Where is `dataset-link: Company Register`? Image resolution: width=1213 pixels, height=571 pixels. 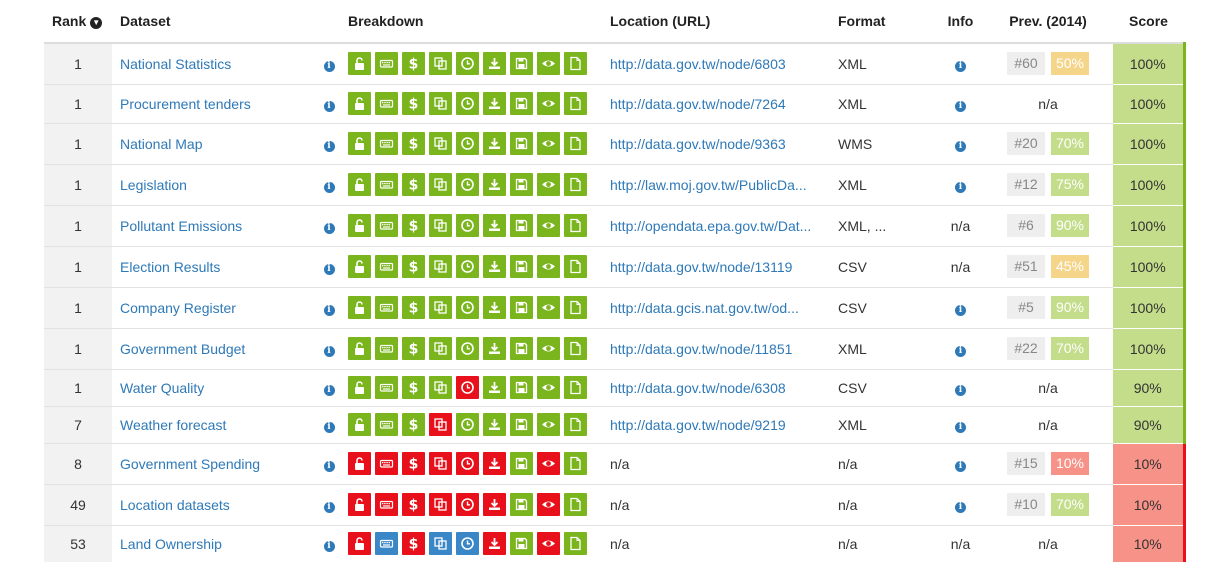 dataset-link: Company Register is located at coordinates (178, 308).